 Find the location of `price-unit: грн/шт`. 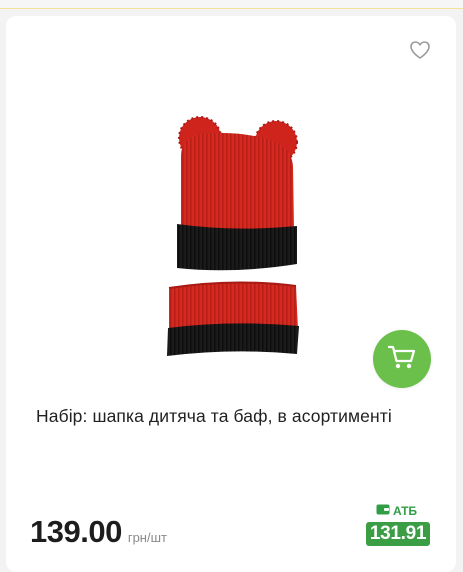

price-unit: грн/шт is located at coordinates (147, 537).